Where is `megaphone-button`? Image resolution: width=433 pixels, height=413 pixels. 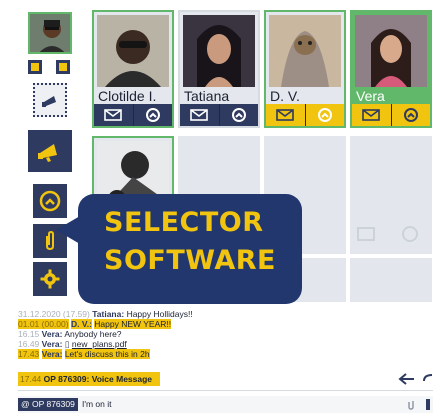
megaphone-button is located at coordinates (50, 151).